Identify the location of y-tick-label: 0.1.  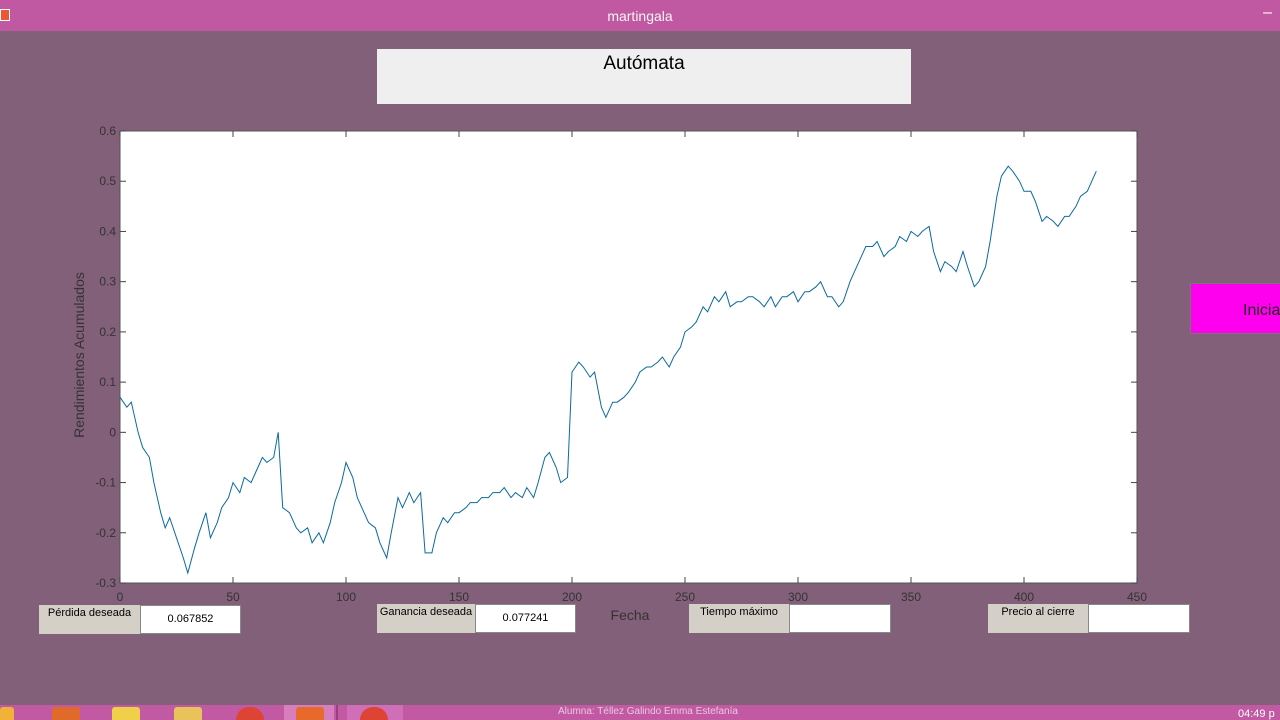
(107, 382).